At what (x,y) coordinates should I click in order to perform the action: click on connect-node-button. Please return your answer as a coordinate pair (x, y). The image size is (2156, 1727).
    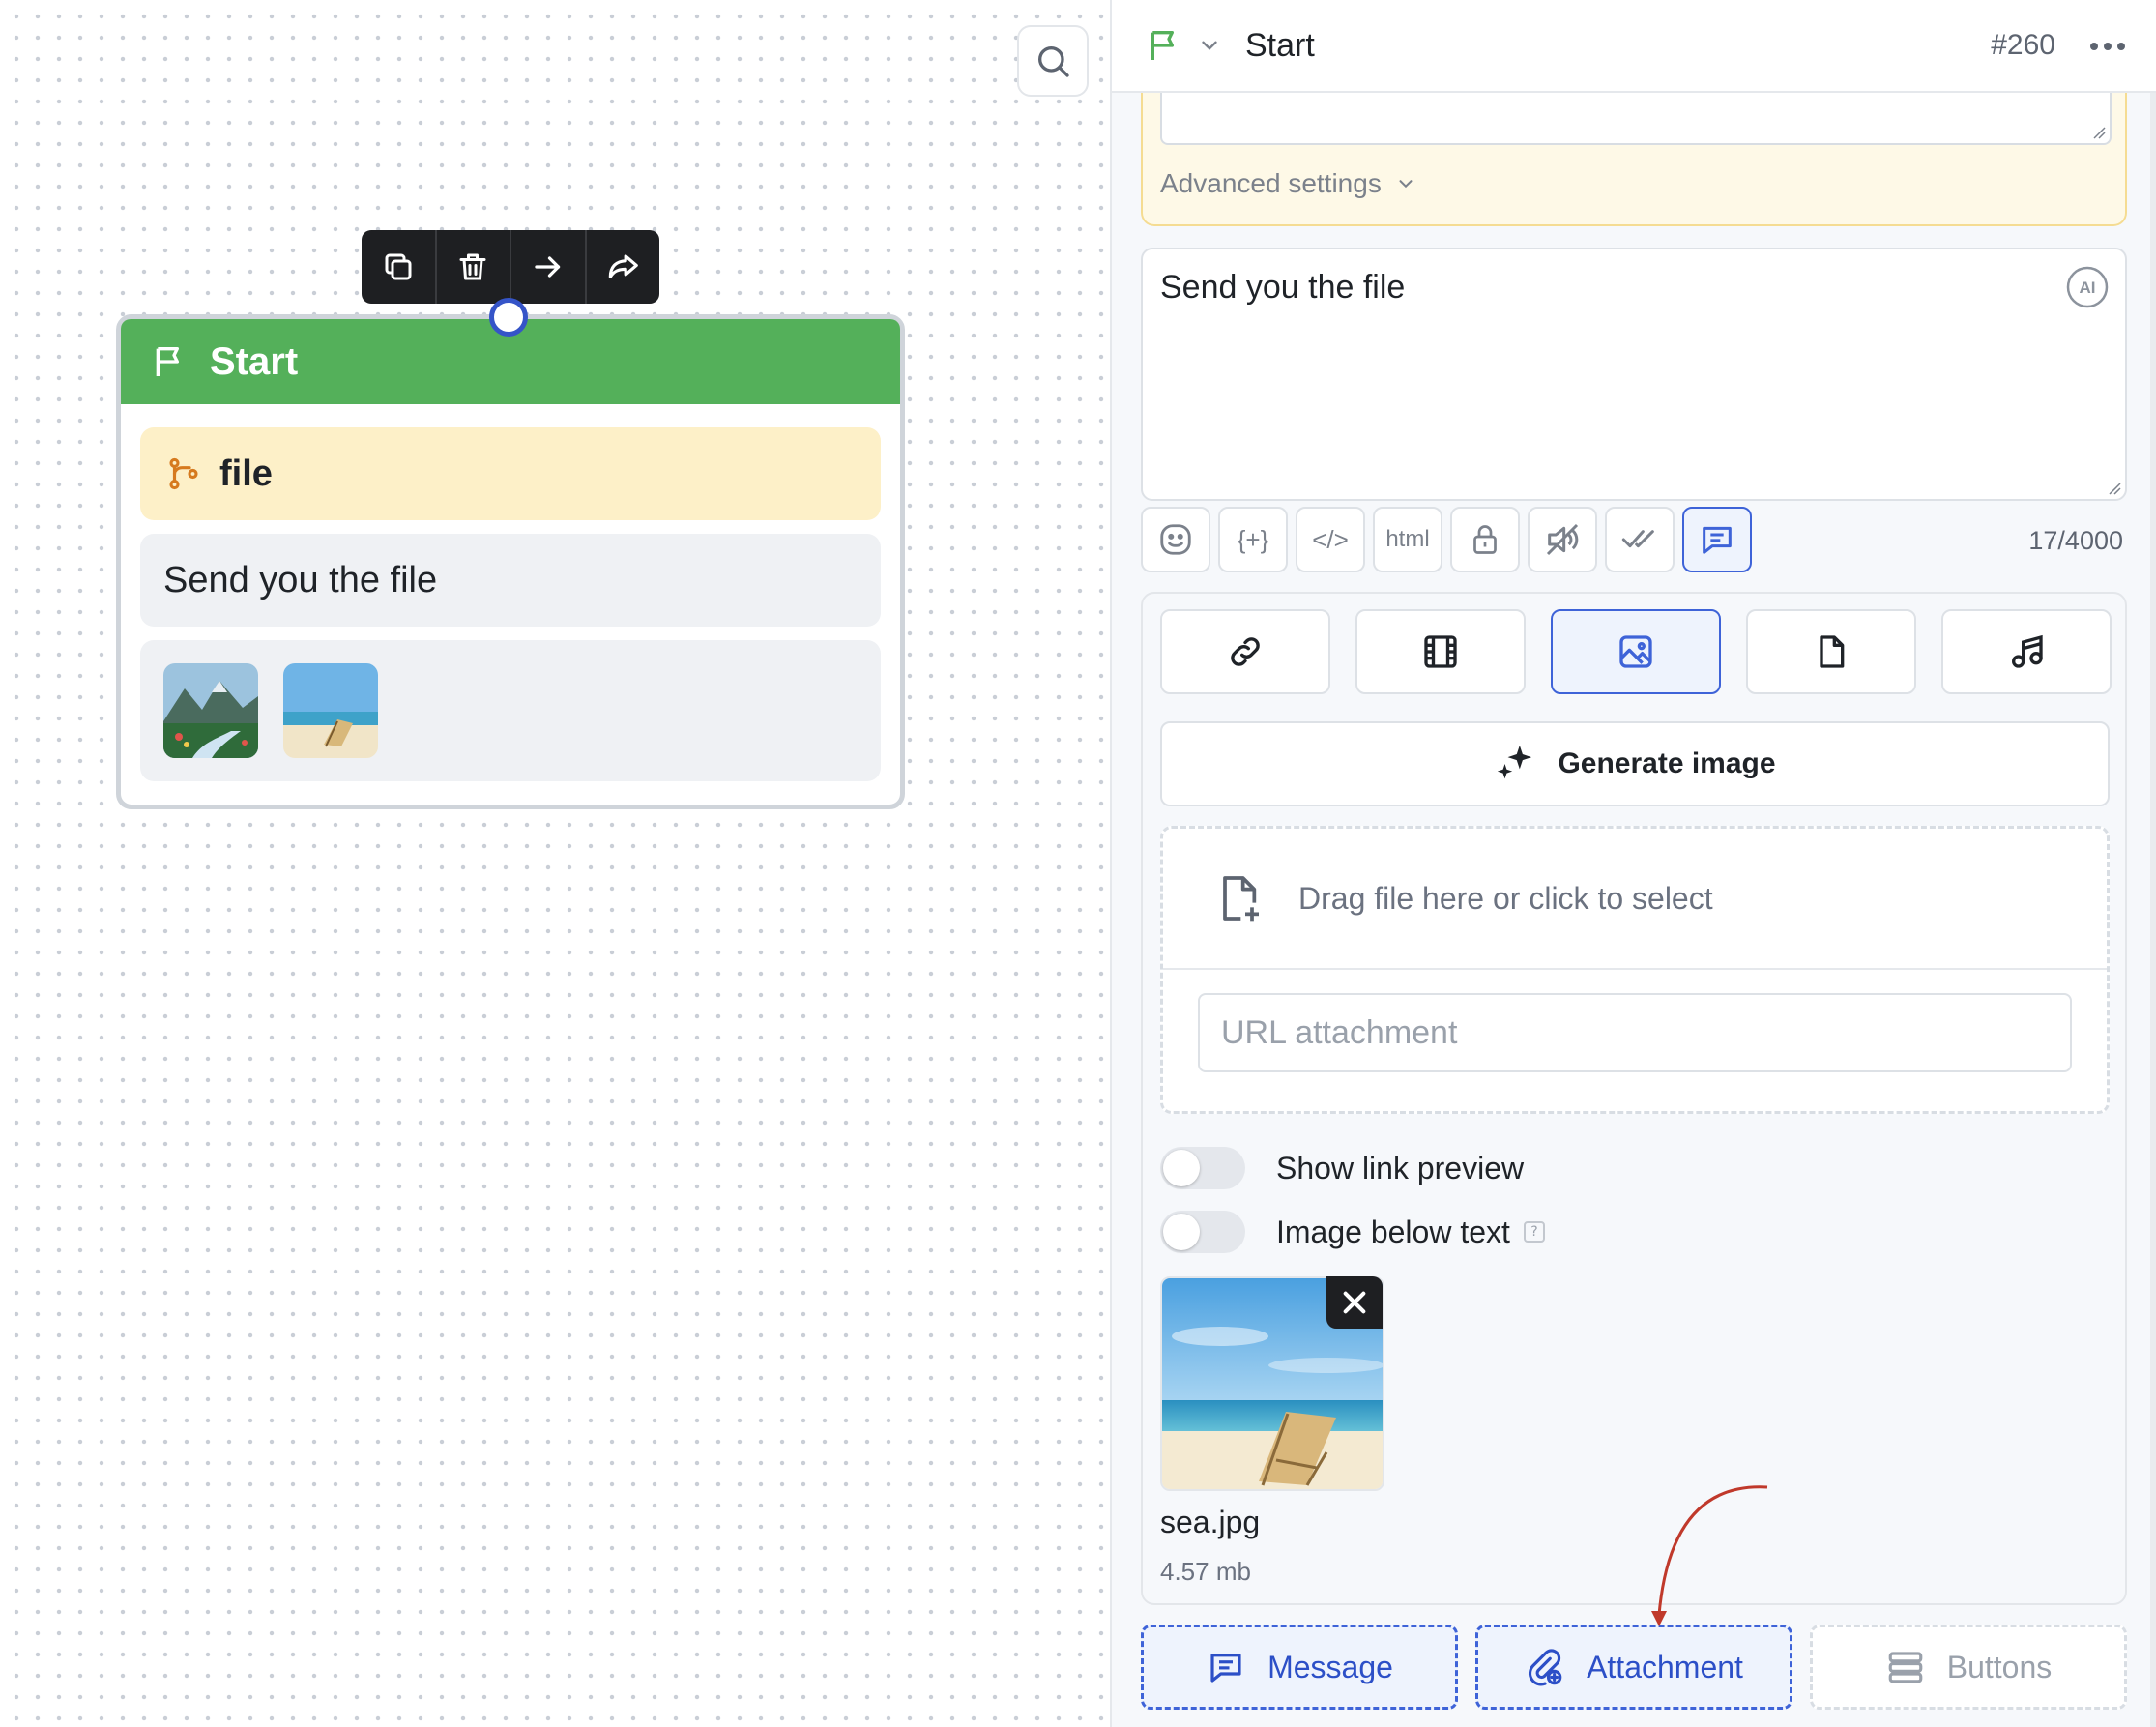
    Looking at the image, I should click on (549, 267).